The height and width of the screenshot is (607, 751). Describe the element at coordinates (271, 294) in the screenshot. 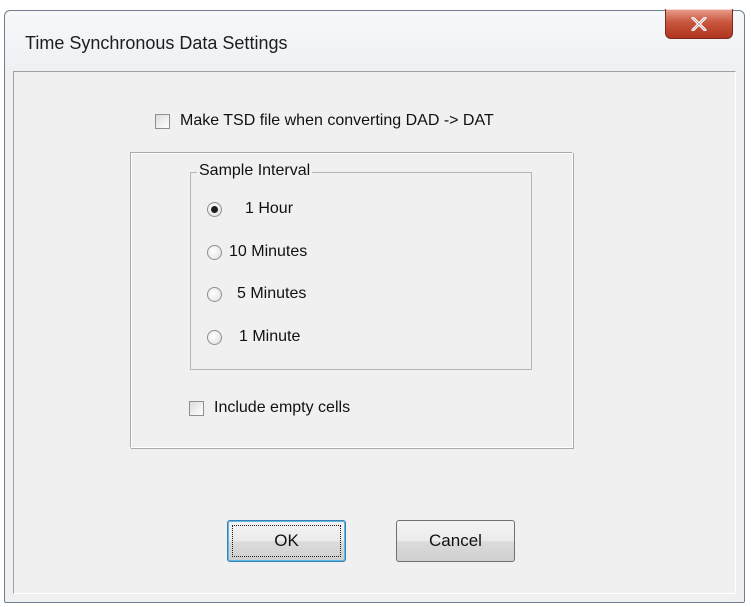

I see `radio-5-minutes-label: 5 Minutes` at that location.